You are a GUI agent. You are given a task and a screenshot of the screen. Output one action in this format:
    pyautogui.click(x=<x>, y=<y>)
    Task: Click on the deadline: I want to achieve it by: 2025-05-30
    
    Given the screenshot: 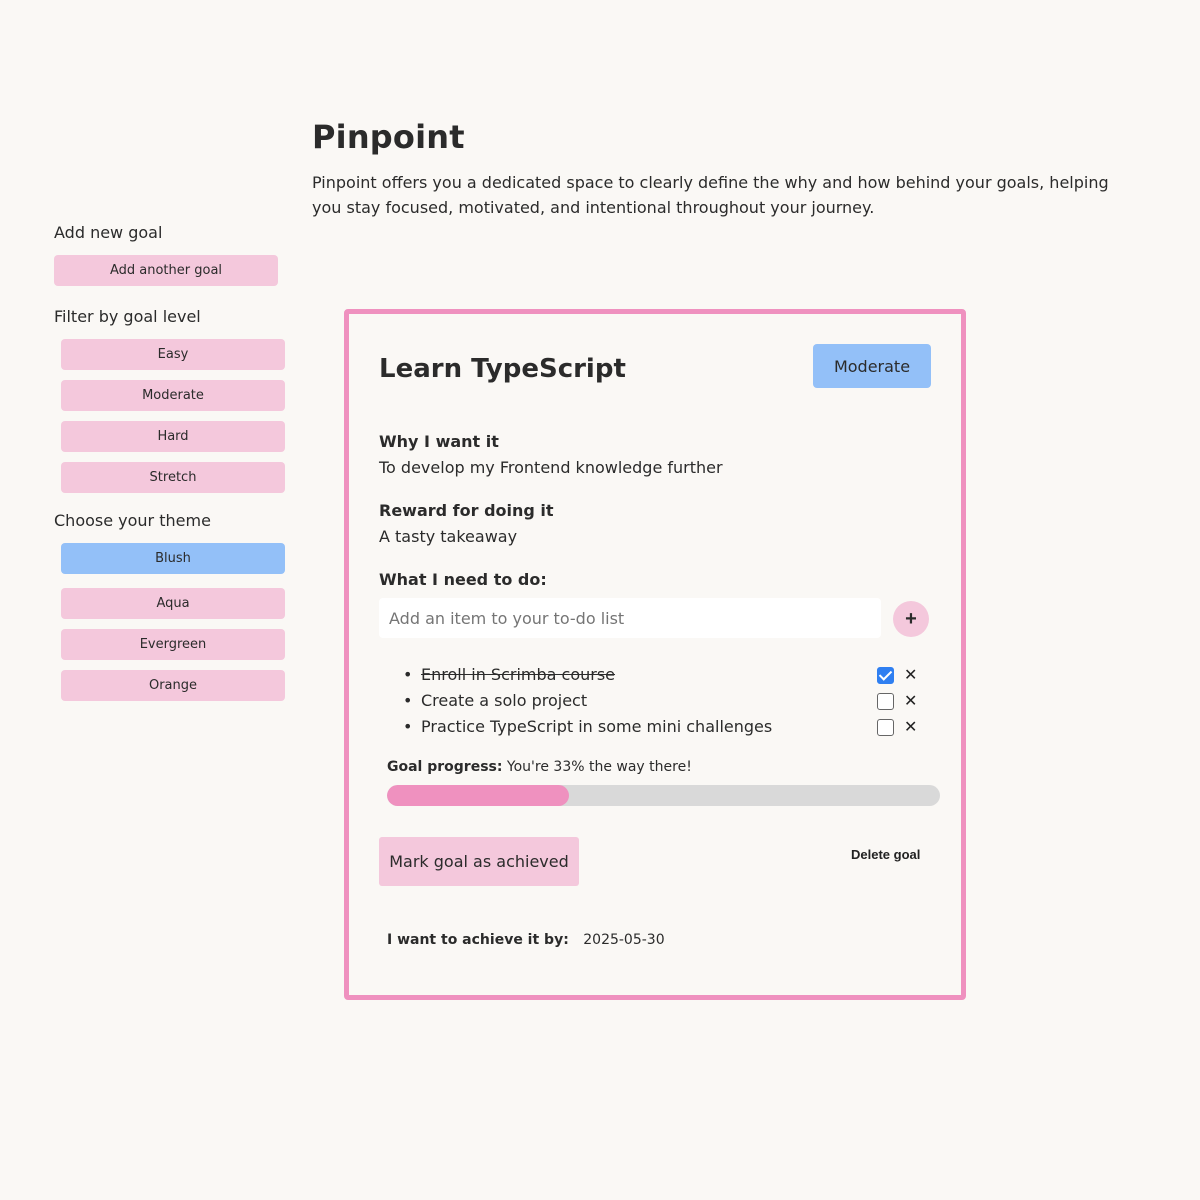 What is the action you would take?
    pyautogui.click(x=526, y=940)
    